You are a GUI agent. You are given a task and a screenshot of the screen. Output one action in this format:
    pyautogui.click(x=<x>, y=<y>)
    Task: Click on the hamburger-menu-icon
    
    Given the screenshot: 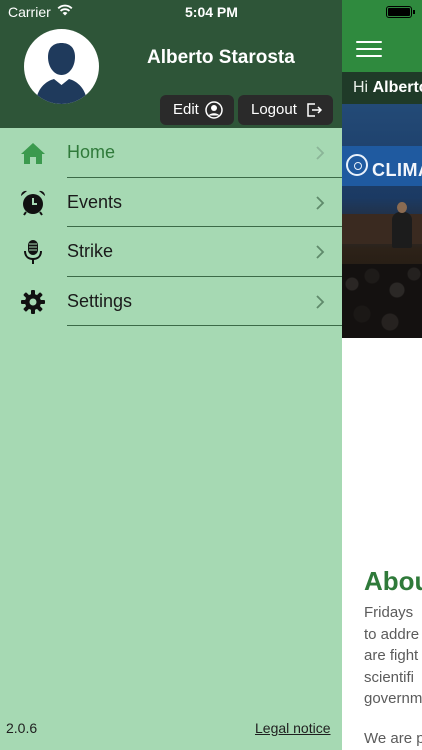 What is the action you would take?
    pyautogui.click(x=369, y=49)
    